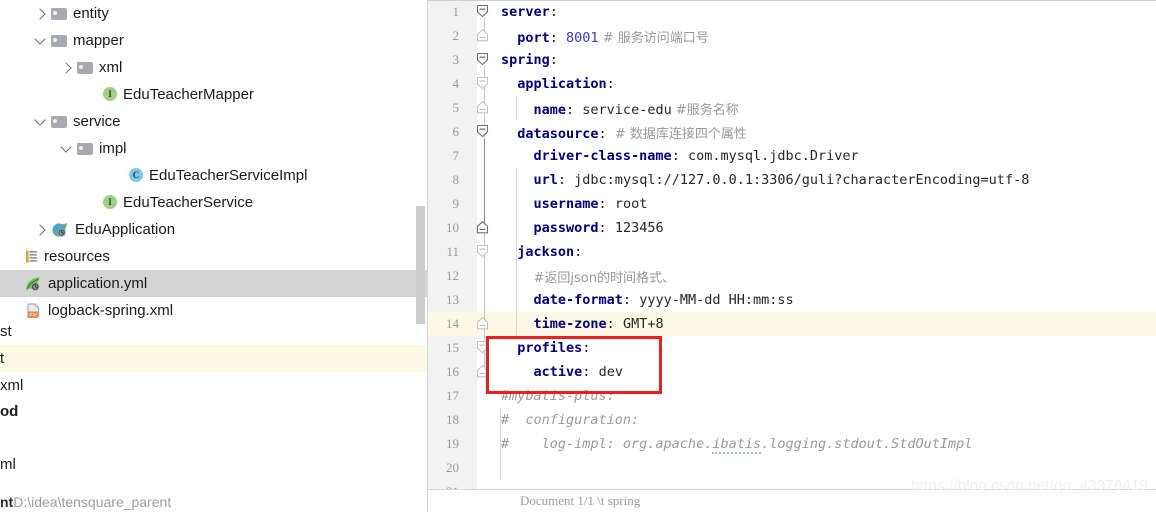  What do you see at coordinates (792, 36) in the screenshot?
I see `editor-line: 2 port: 8001 # 服务访问端口号` at bounding box center [792, 36].